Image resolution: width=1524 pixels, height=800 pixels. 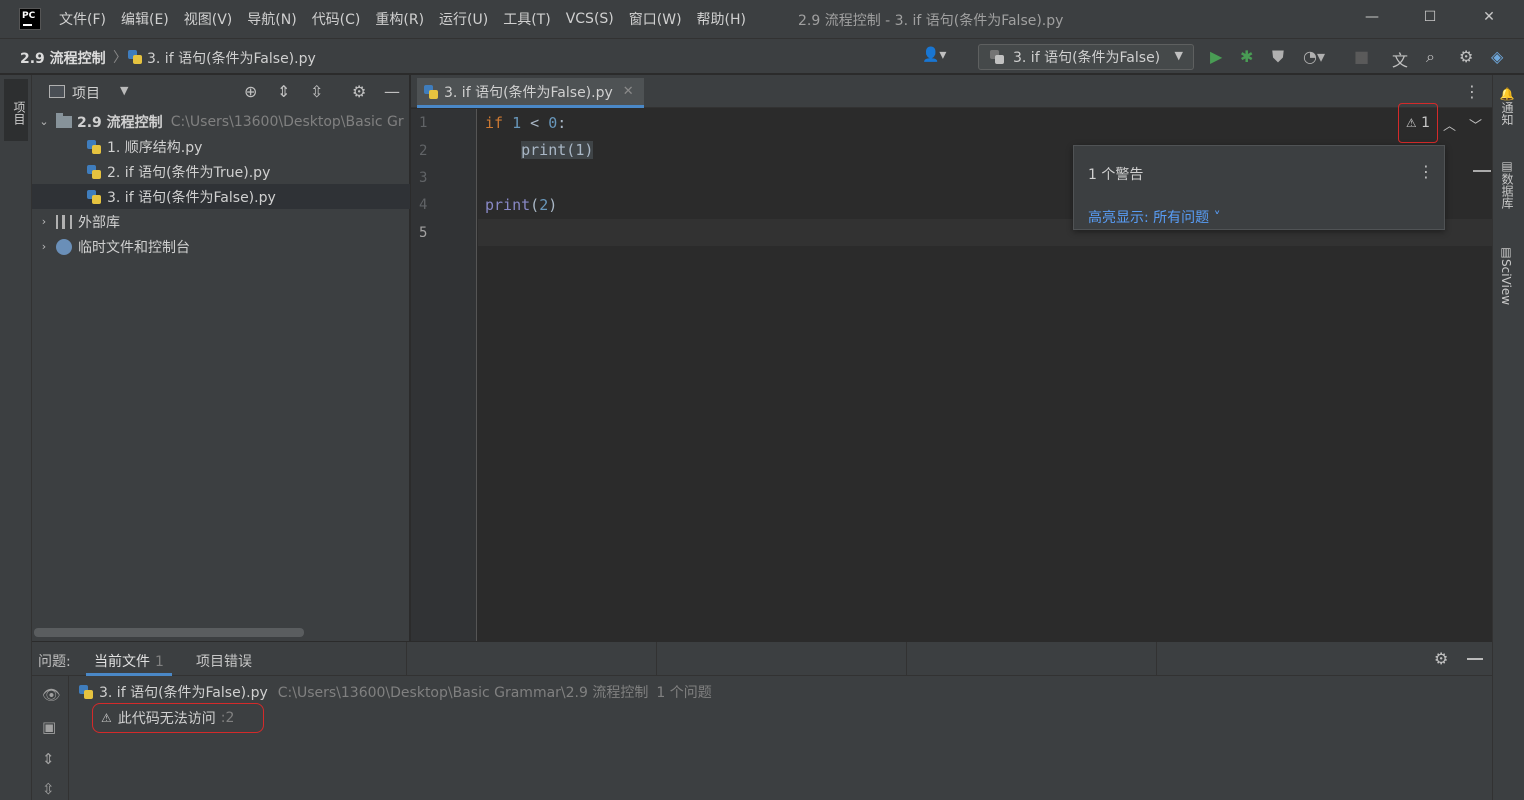 I want to click on chevron-down-icon: ⌄, so click(x=44, y=121).